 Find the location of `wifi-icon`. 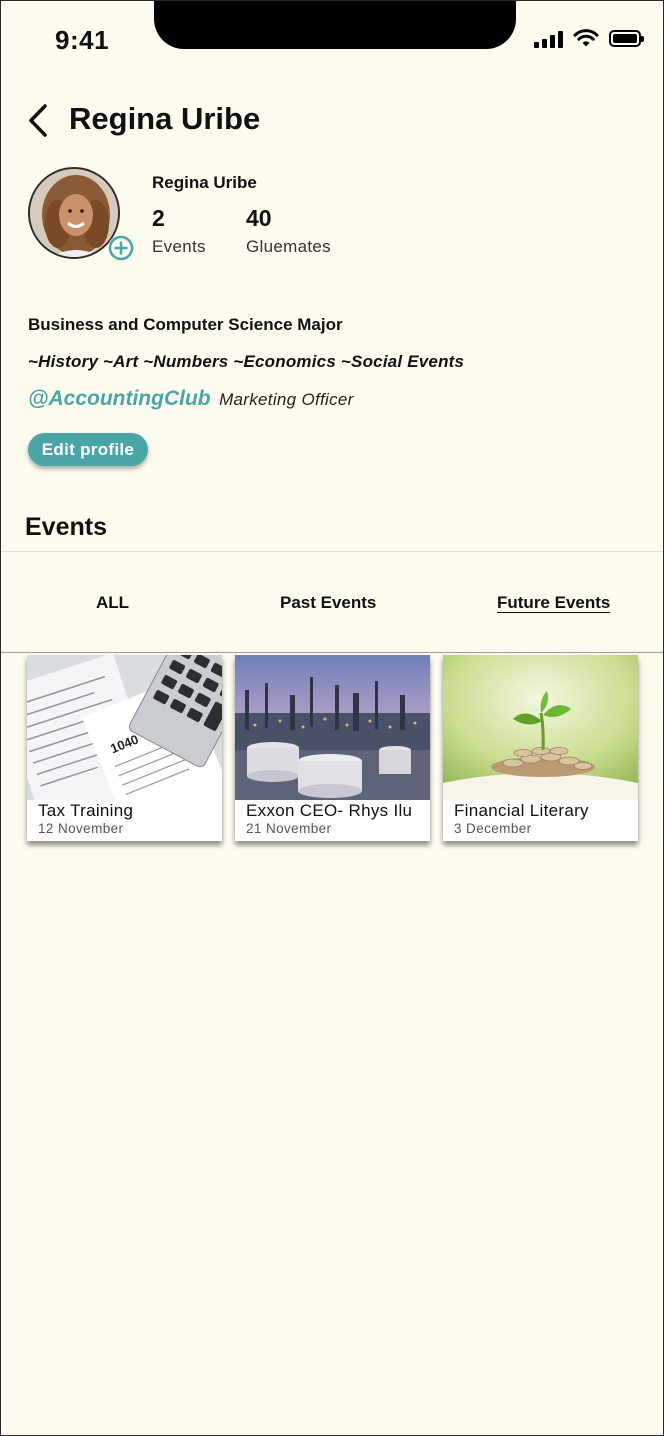

wifi-icon is located at coordinates (586, 38).